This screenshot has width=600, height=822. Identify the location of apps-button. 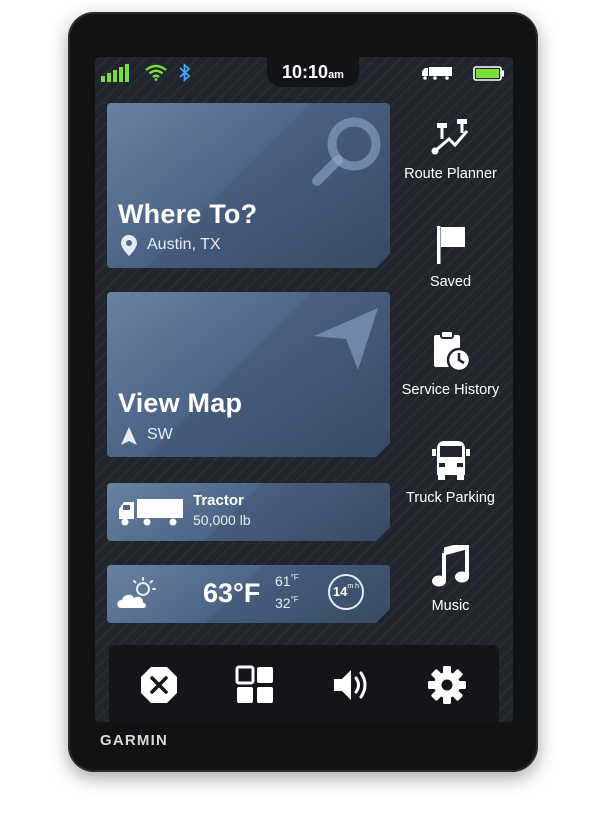
(255, 685).